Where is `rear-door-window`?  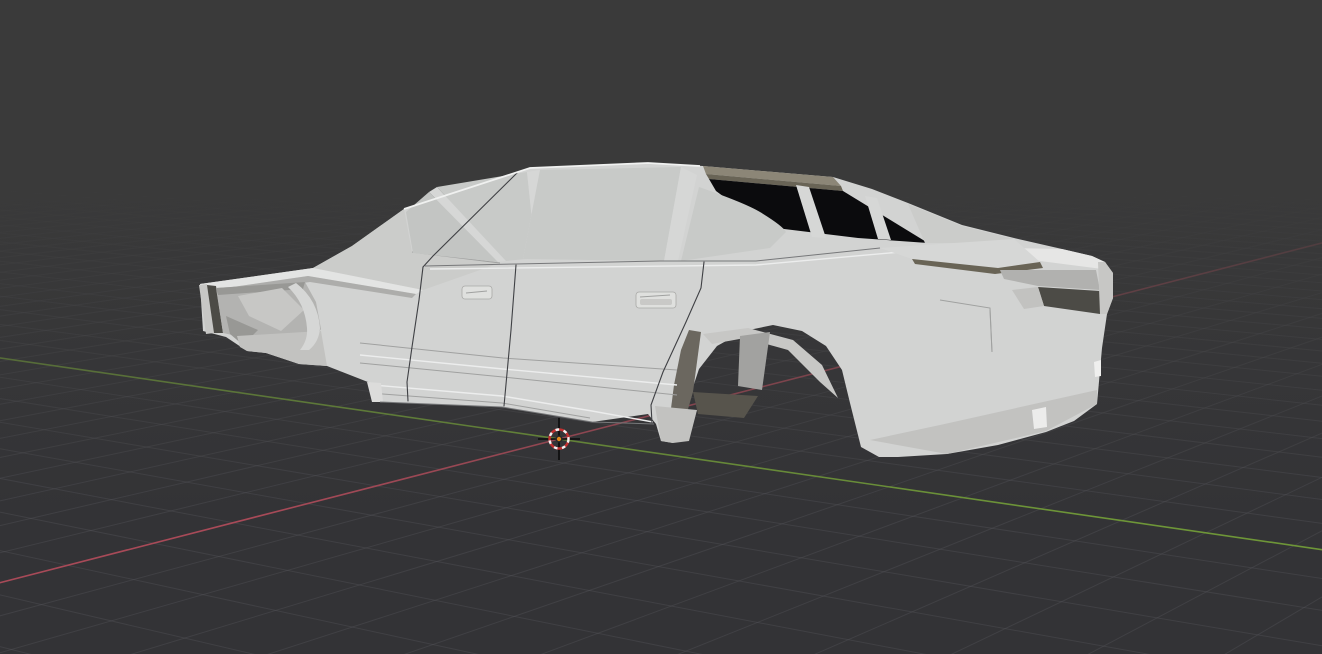
rear-door-window is located at coordinates (602, 214).